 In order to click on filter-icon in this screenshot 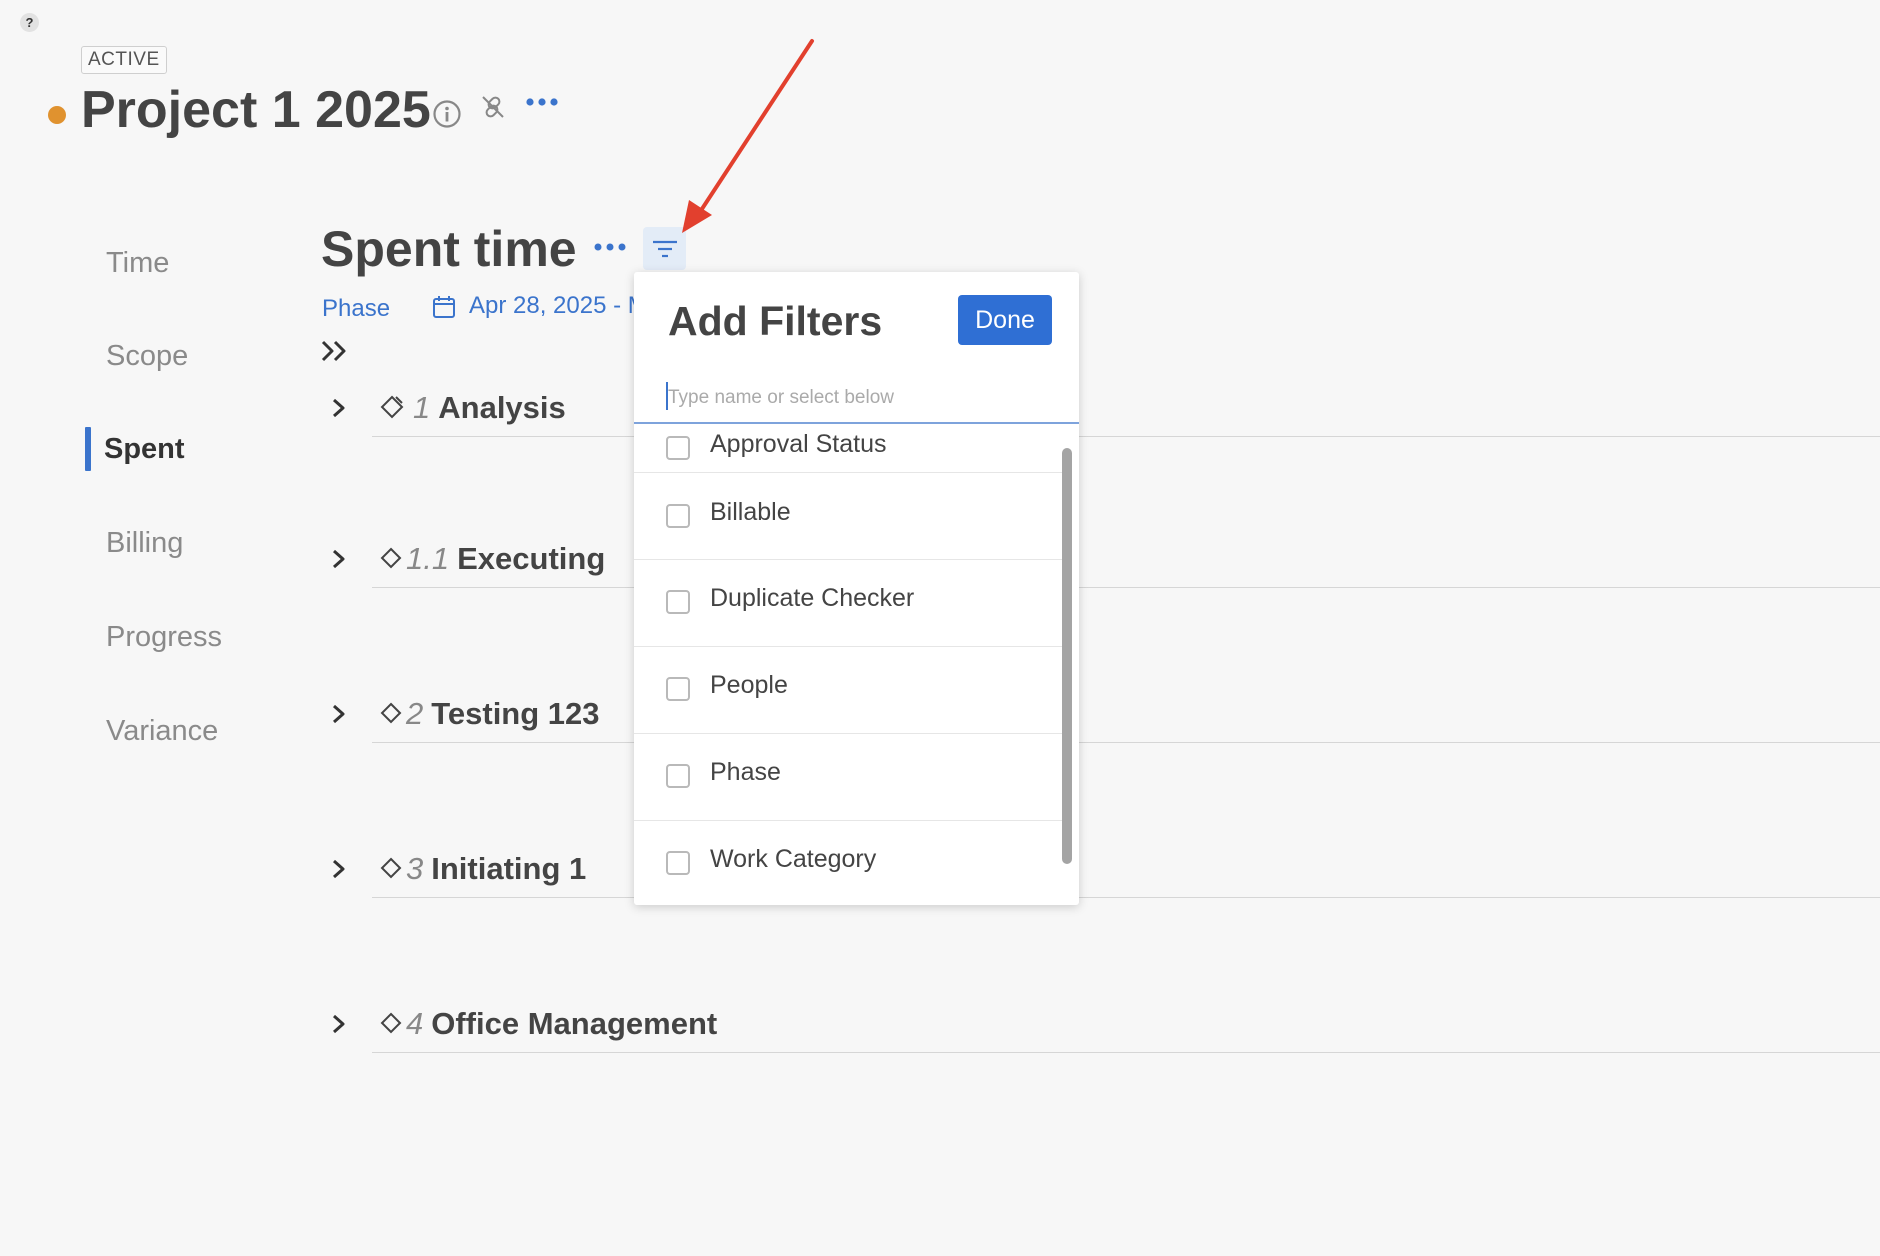, I will do `click(664, 248)`.